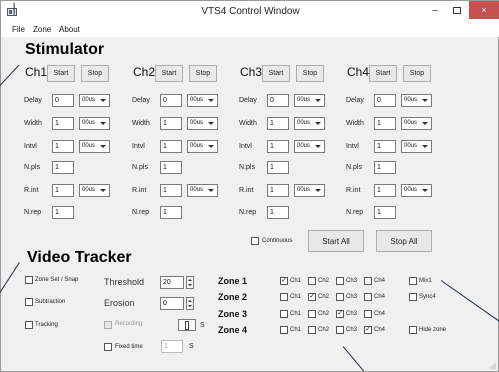  What do you see at coordinates (138, 146) in the screenshot?
I see `intvl-label: Intvl` at bounding box center [138, 146].